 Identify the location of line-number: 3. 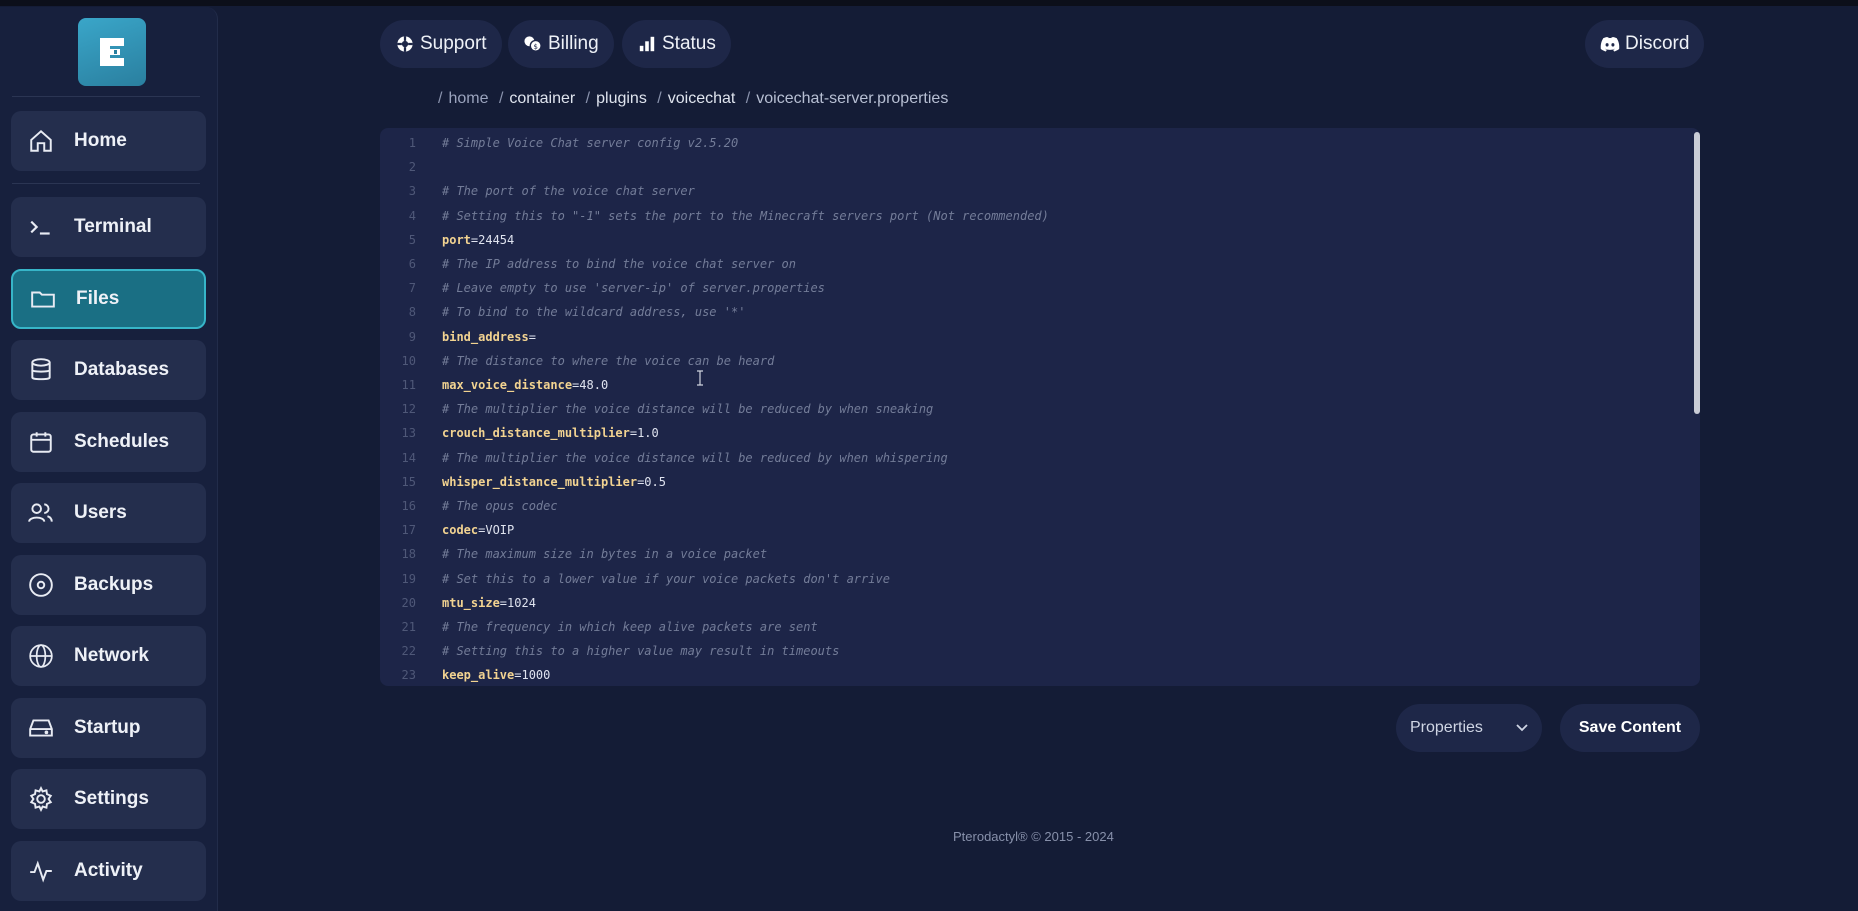
(412, 191).